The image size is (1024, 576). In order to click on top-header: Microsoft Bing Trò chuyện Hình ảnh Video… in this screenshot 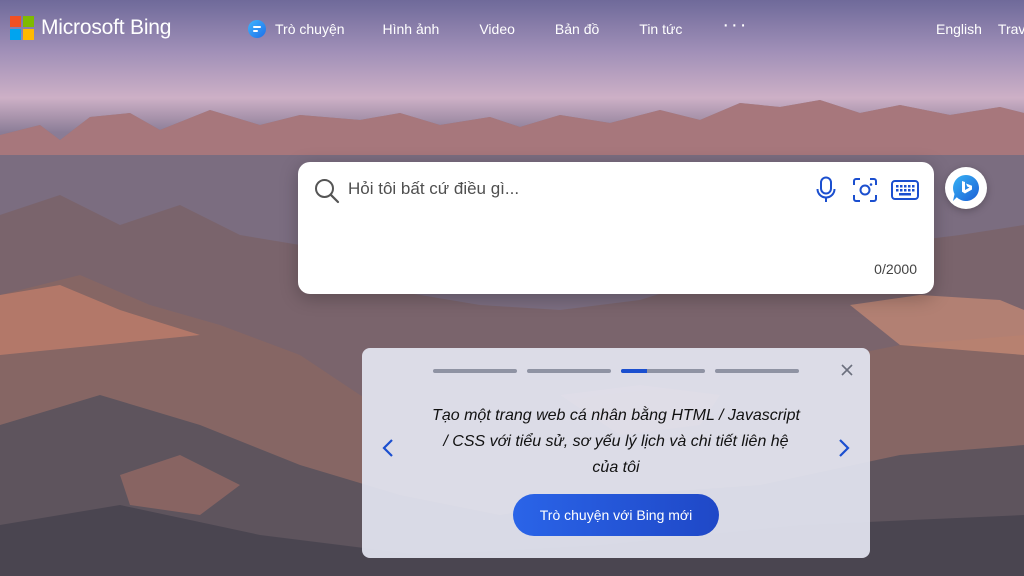, I will do `click(512, 29)`.